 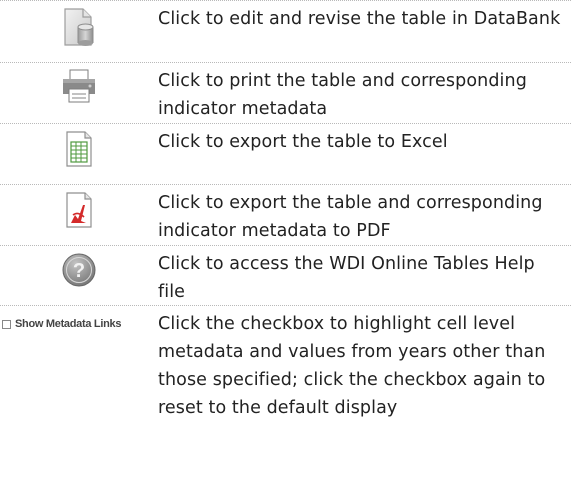 I want to click on show-metadata-links-control: Show Metadata Links, so click(x=79, y=318).